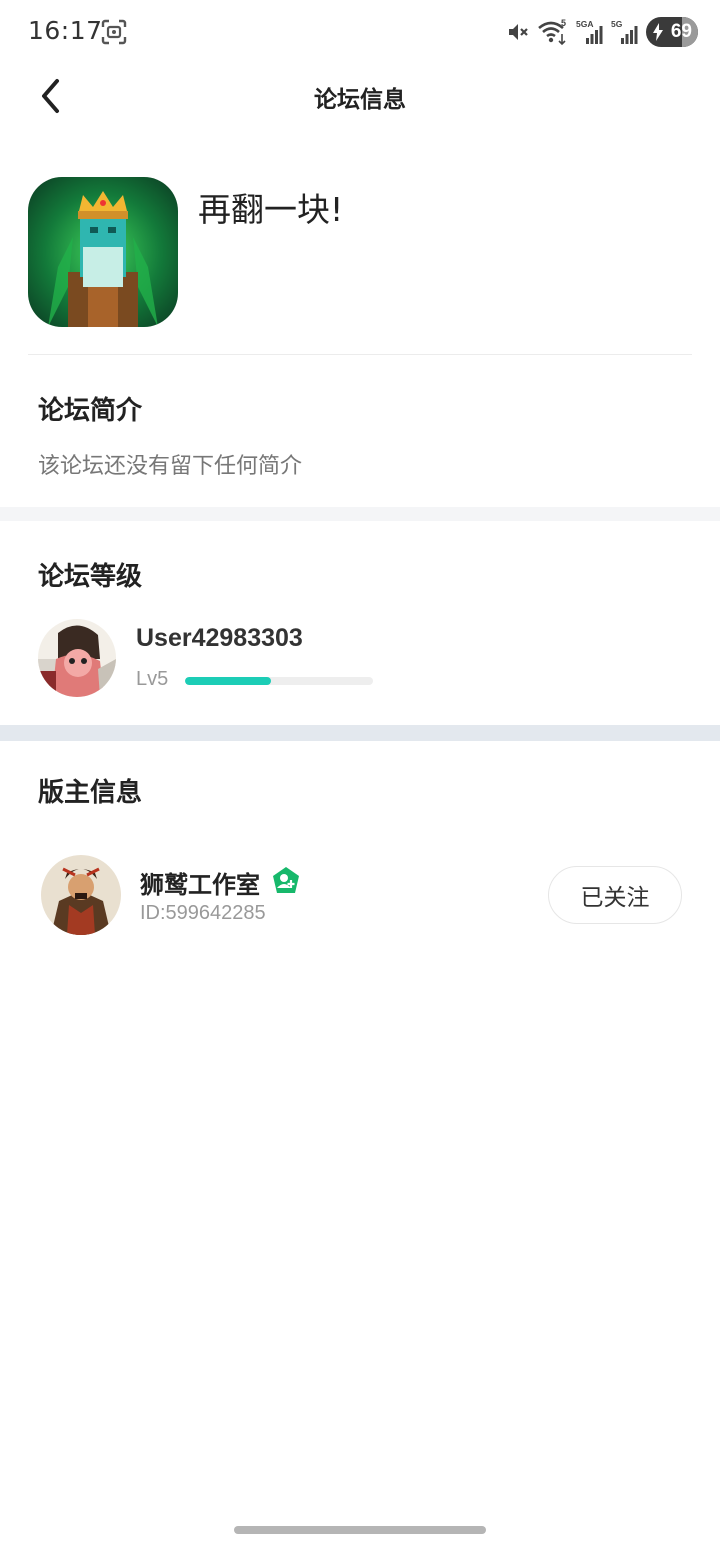  I want to click on signal-5ga-icon: 5GA, so click(589, 31).